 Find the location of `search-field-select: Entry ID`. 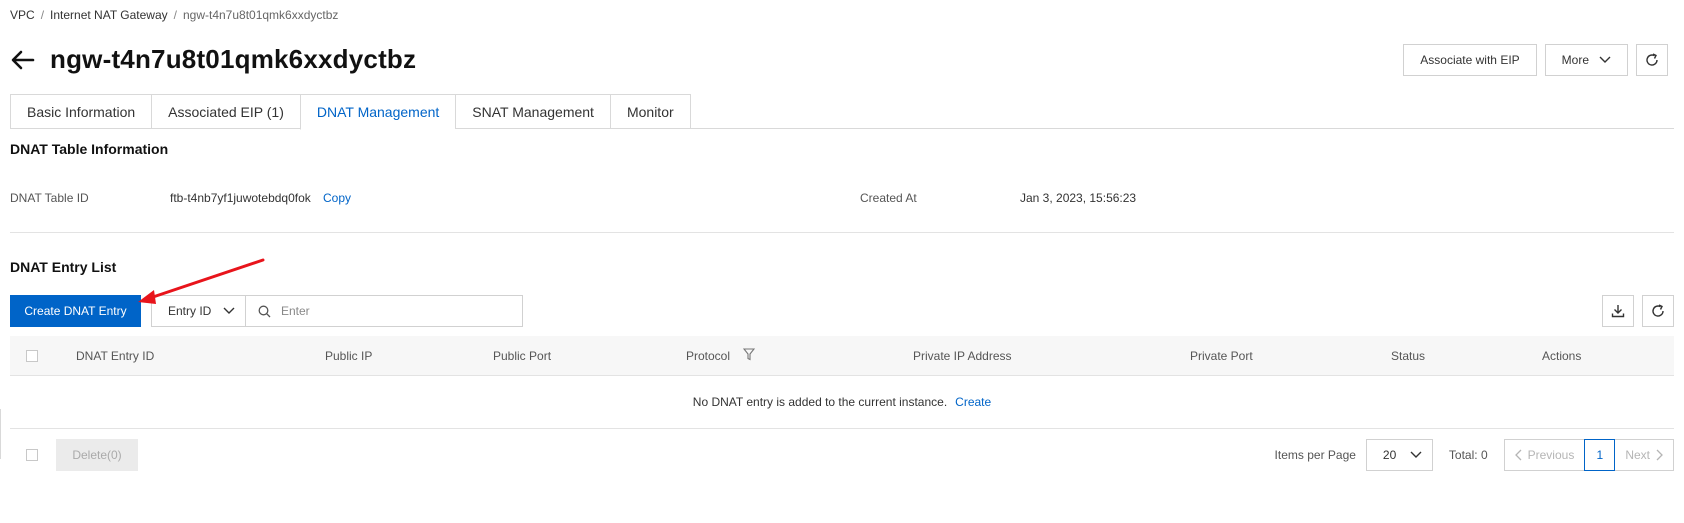

search-field-select: Entry ID is located at coordinates (198, 311).